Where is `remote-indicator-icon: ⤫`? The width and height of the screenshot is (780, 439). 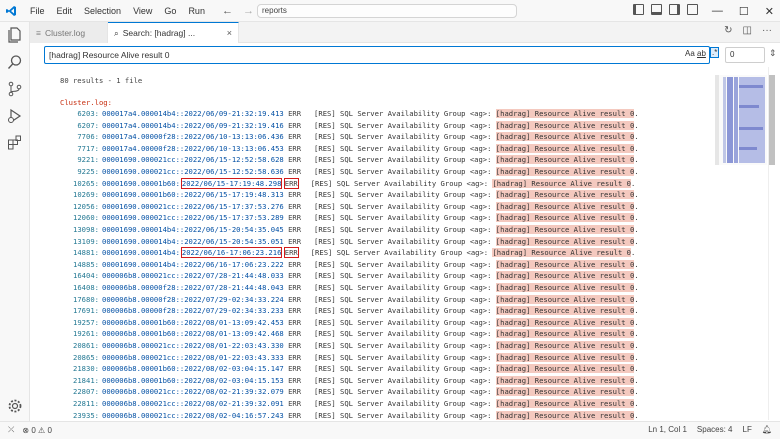 remote-indicator-icon: ⤫ is located at coordinates (11, 430).